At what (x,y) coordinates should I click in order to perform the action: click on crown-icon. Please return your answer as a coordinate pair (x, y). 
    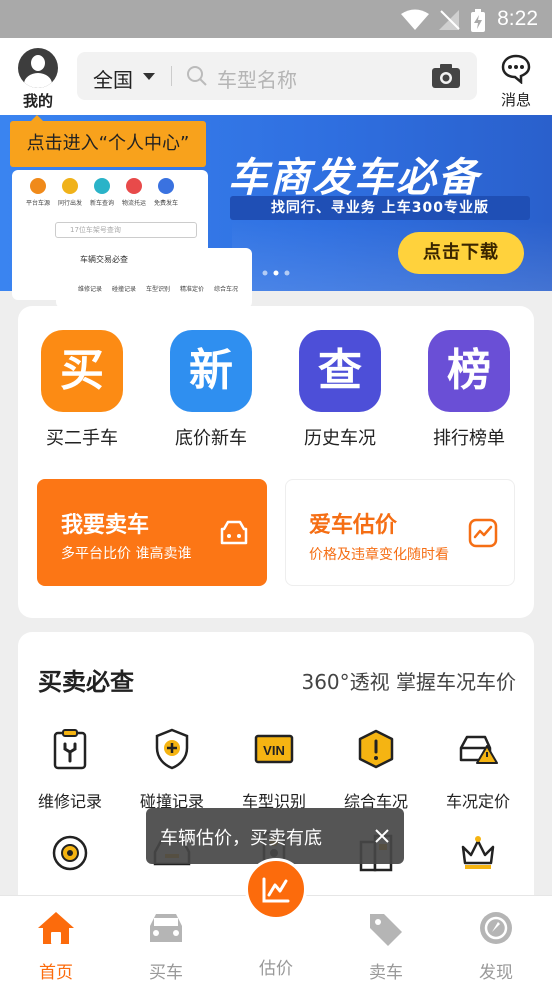
    Looking at the image, I should click on (478, 852).